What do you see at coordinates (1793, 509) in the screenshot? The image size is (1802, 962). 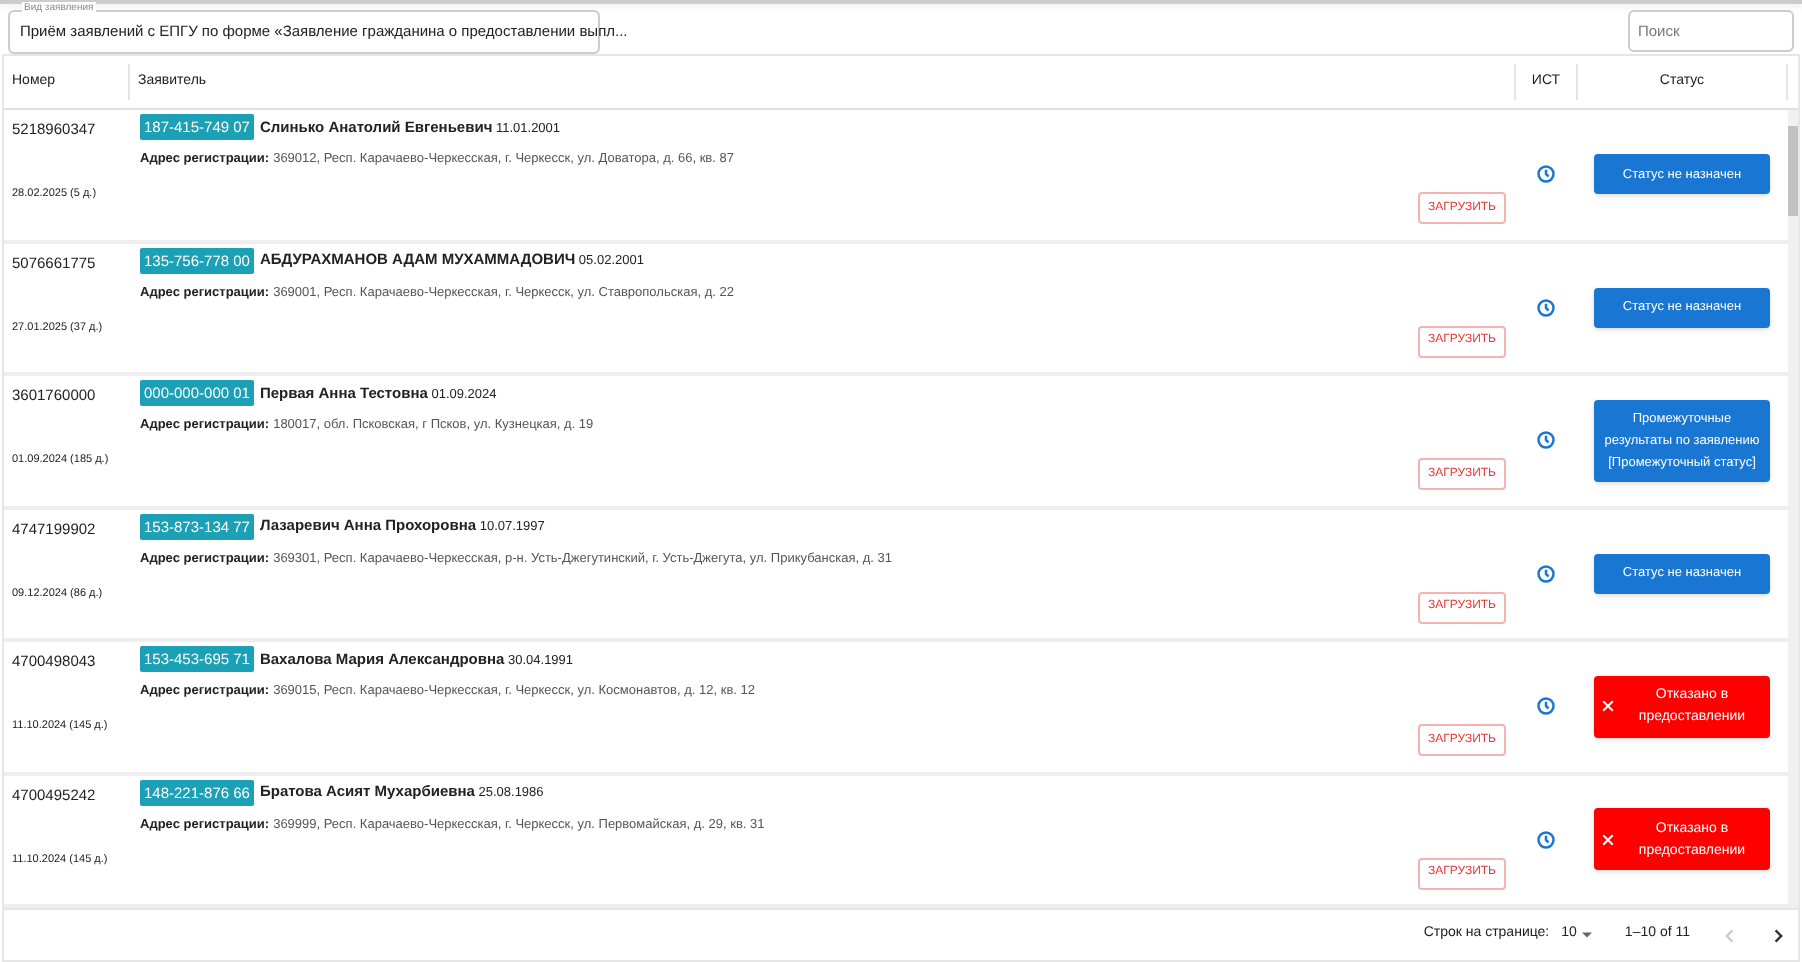 I see `scrollbar` at bounding box center [1793, 509].